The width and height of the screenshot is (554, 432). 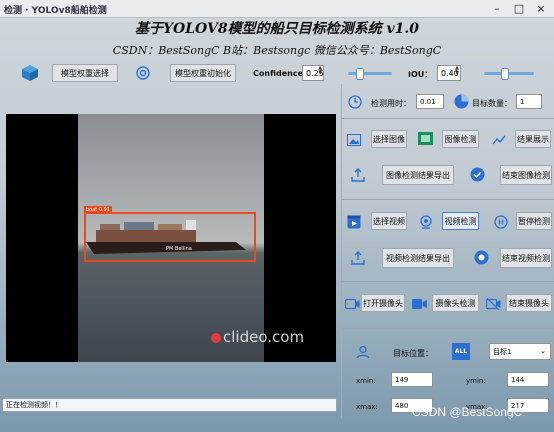 I want to click on export-video-button: 视频检测结果导出, so click(x=418, y=258).